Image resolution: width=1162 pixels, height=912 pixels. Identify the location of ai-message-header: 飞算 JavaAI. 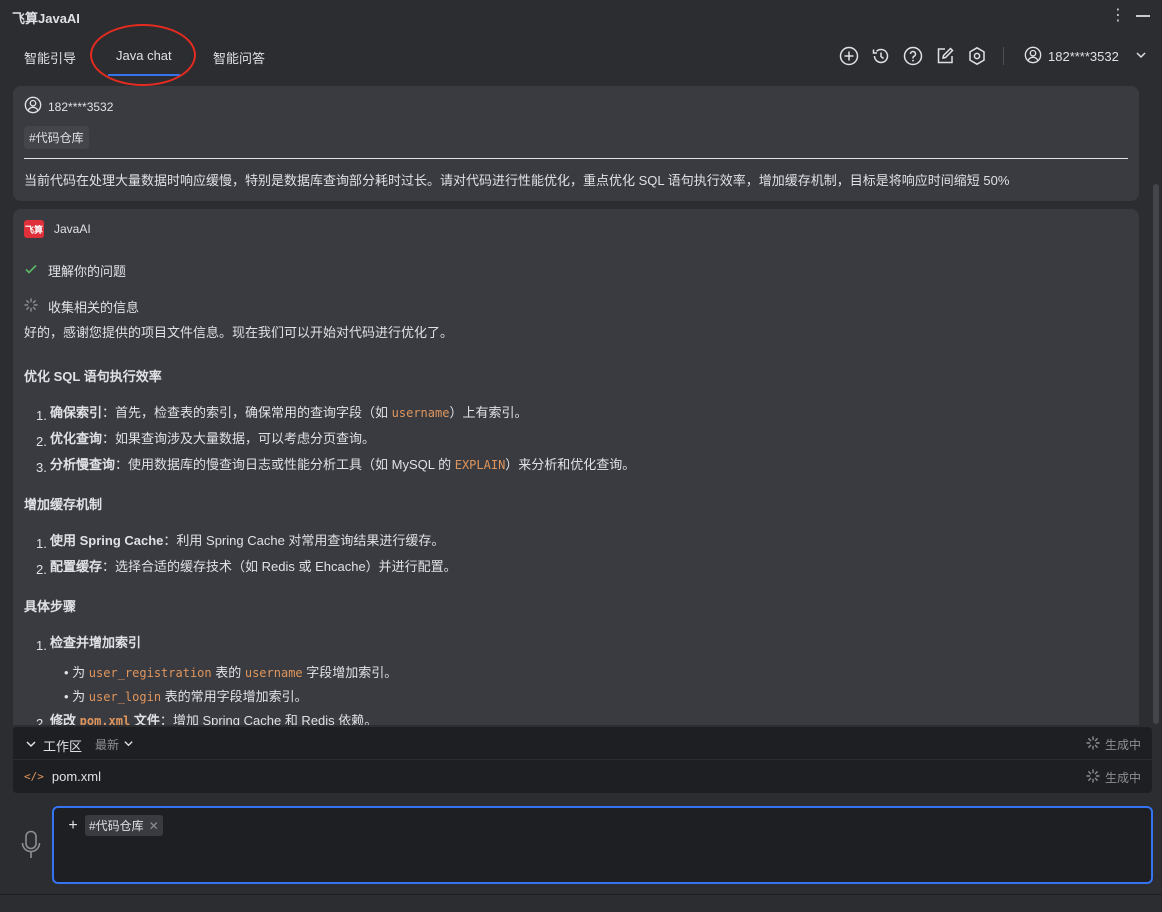
(57, 229).